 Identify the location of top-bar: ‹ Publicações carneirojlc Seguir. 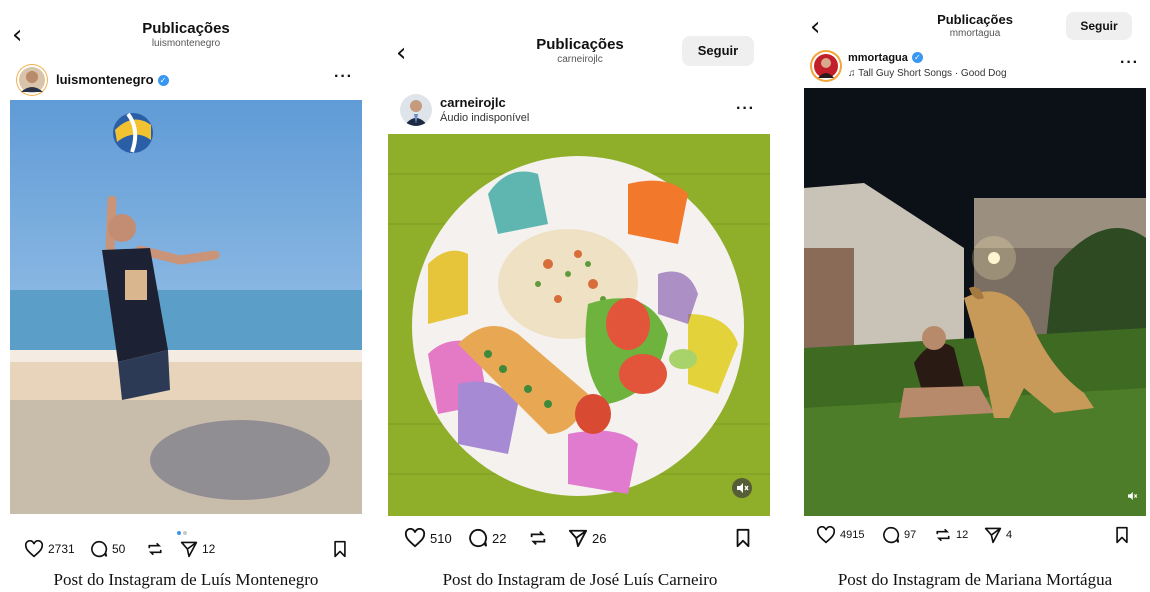
(580, 33).